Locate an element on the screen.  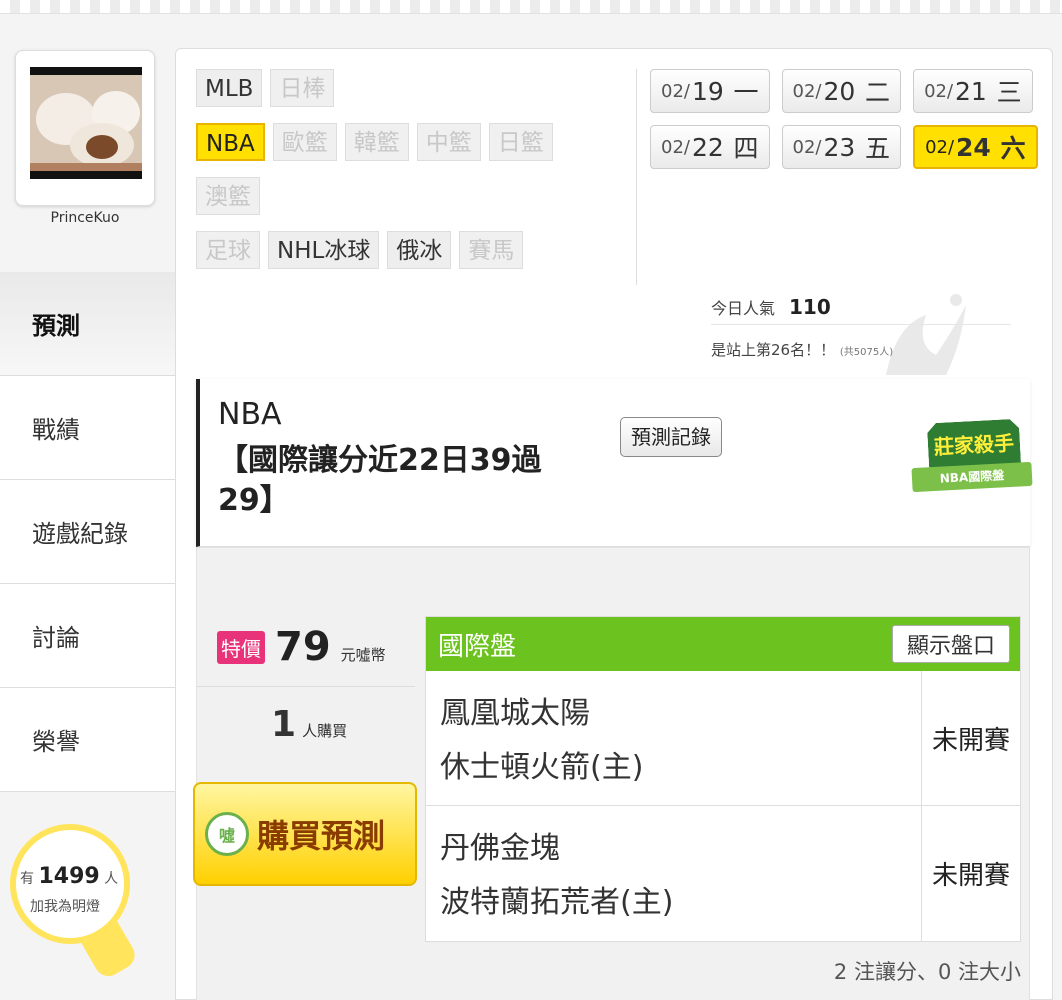
home-team: 休士頓火箭(主) is located at coordinates (542, 767).